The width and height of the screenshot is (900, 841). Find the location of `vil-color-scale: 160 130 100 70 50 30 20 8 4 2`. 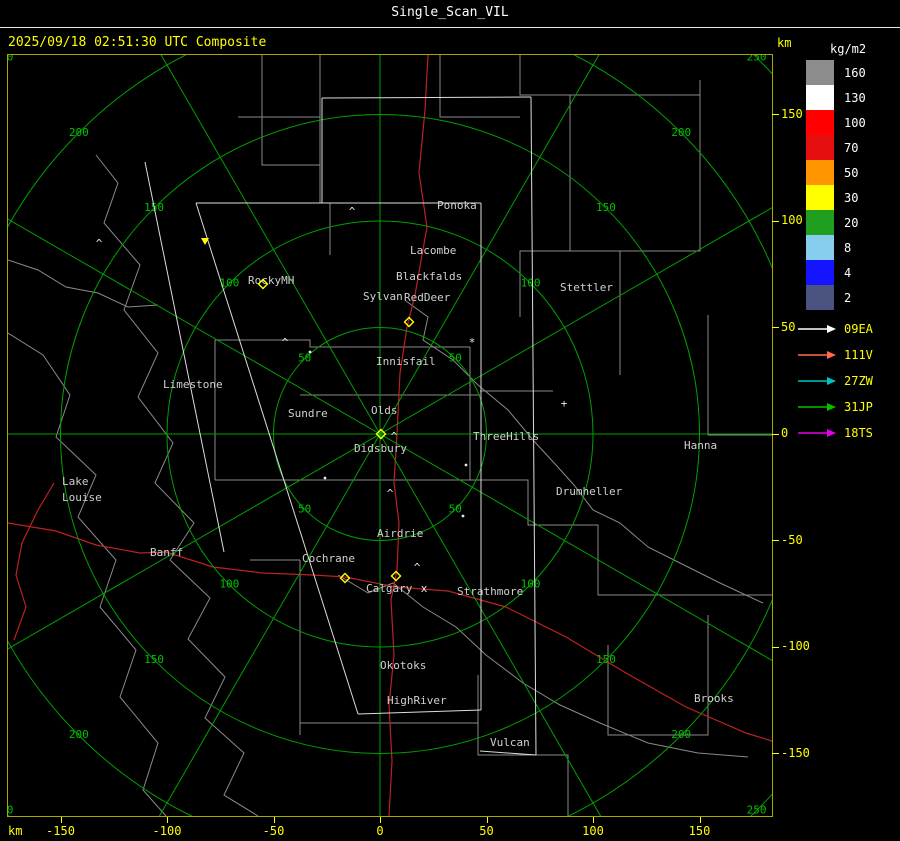

vil-color-scale: 160 130 100 70 50 30 20 8 4 2 is located at coordinates (836, 185).